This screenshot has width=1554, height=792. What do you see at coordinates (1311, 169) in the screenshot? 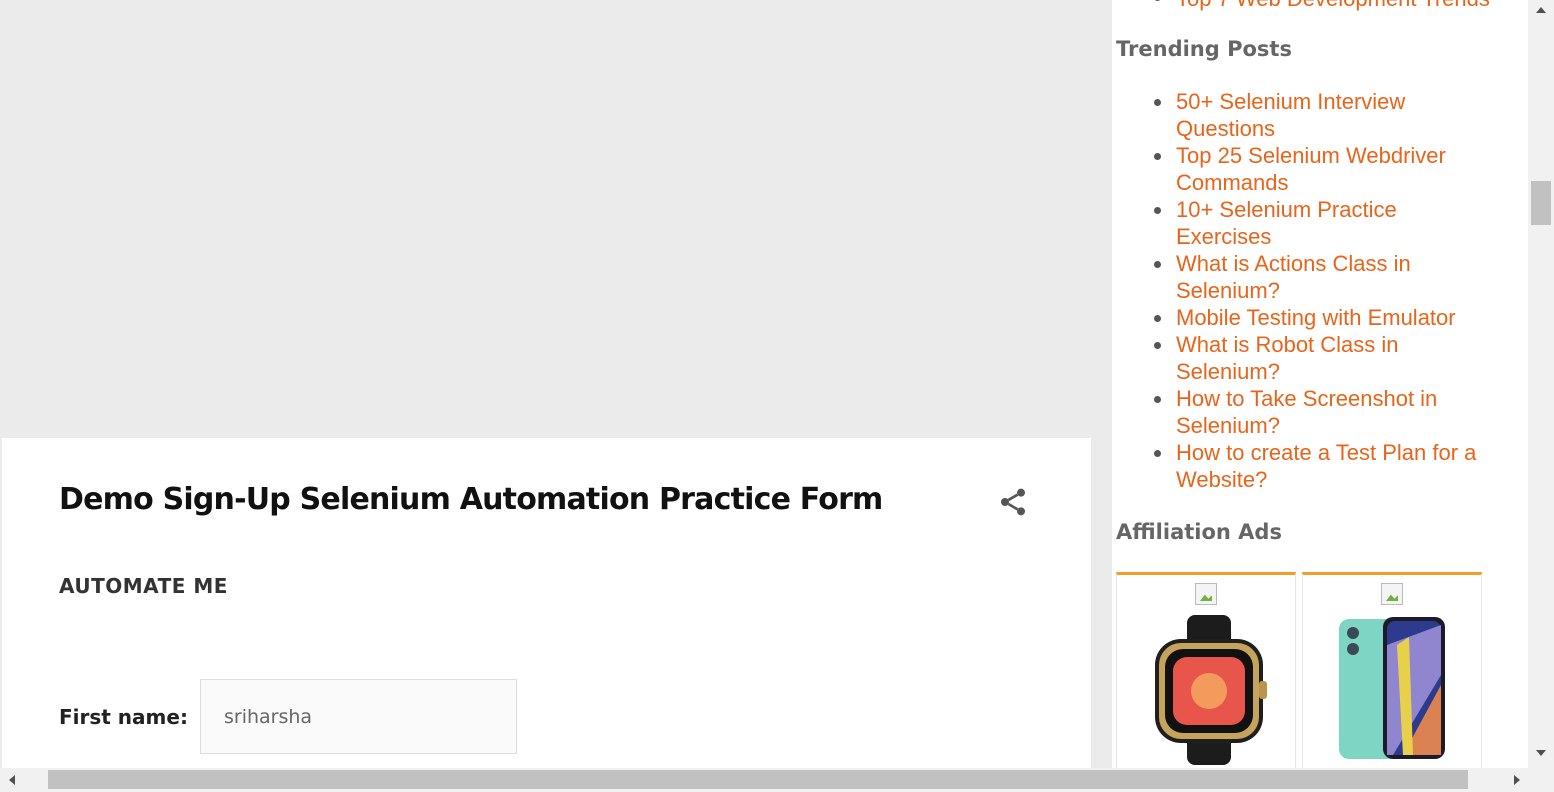
I see `trending-post-link: Top 25 Selenium Webdriver Commands` at bounding box center [1311, 169].